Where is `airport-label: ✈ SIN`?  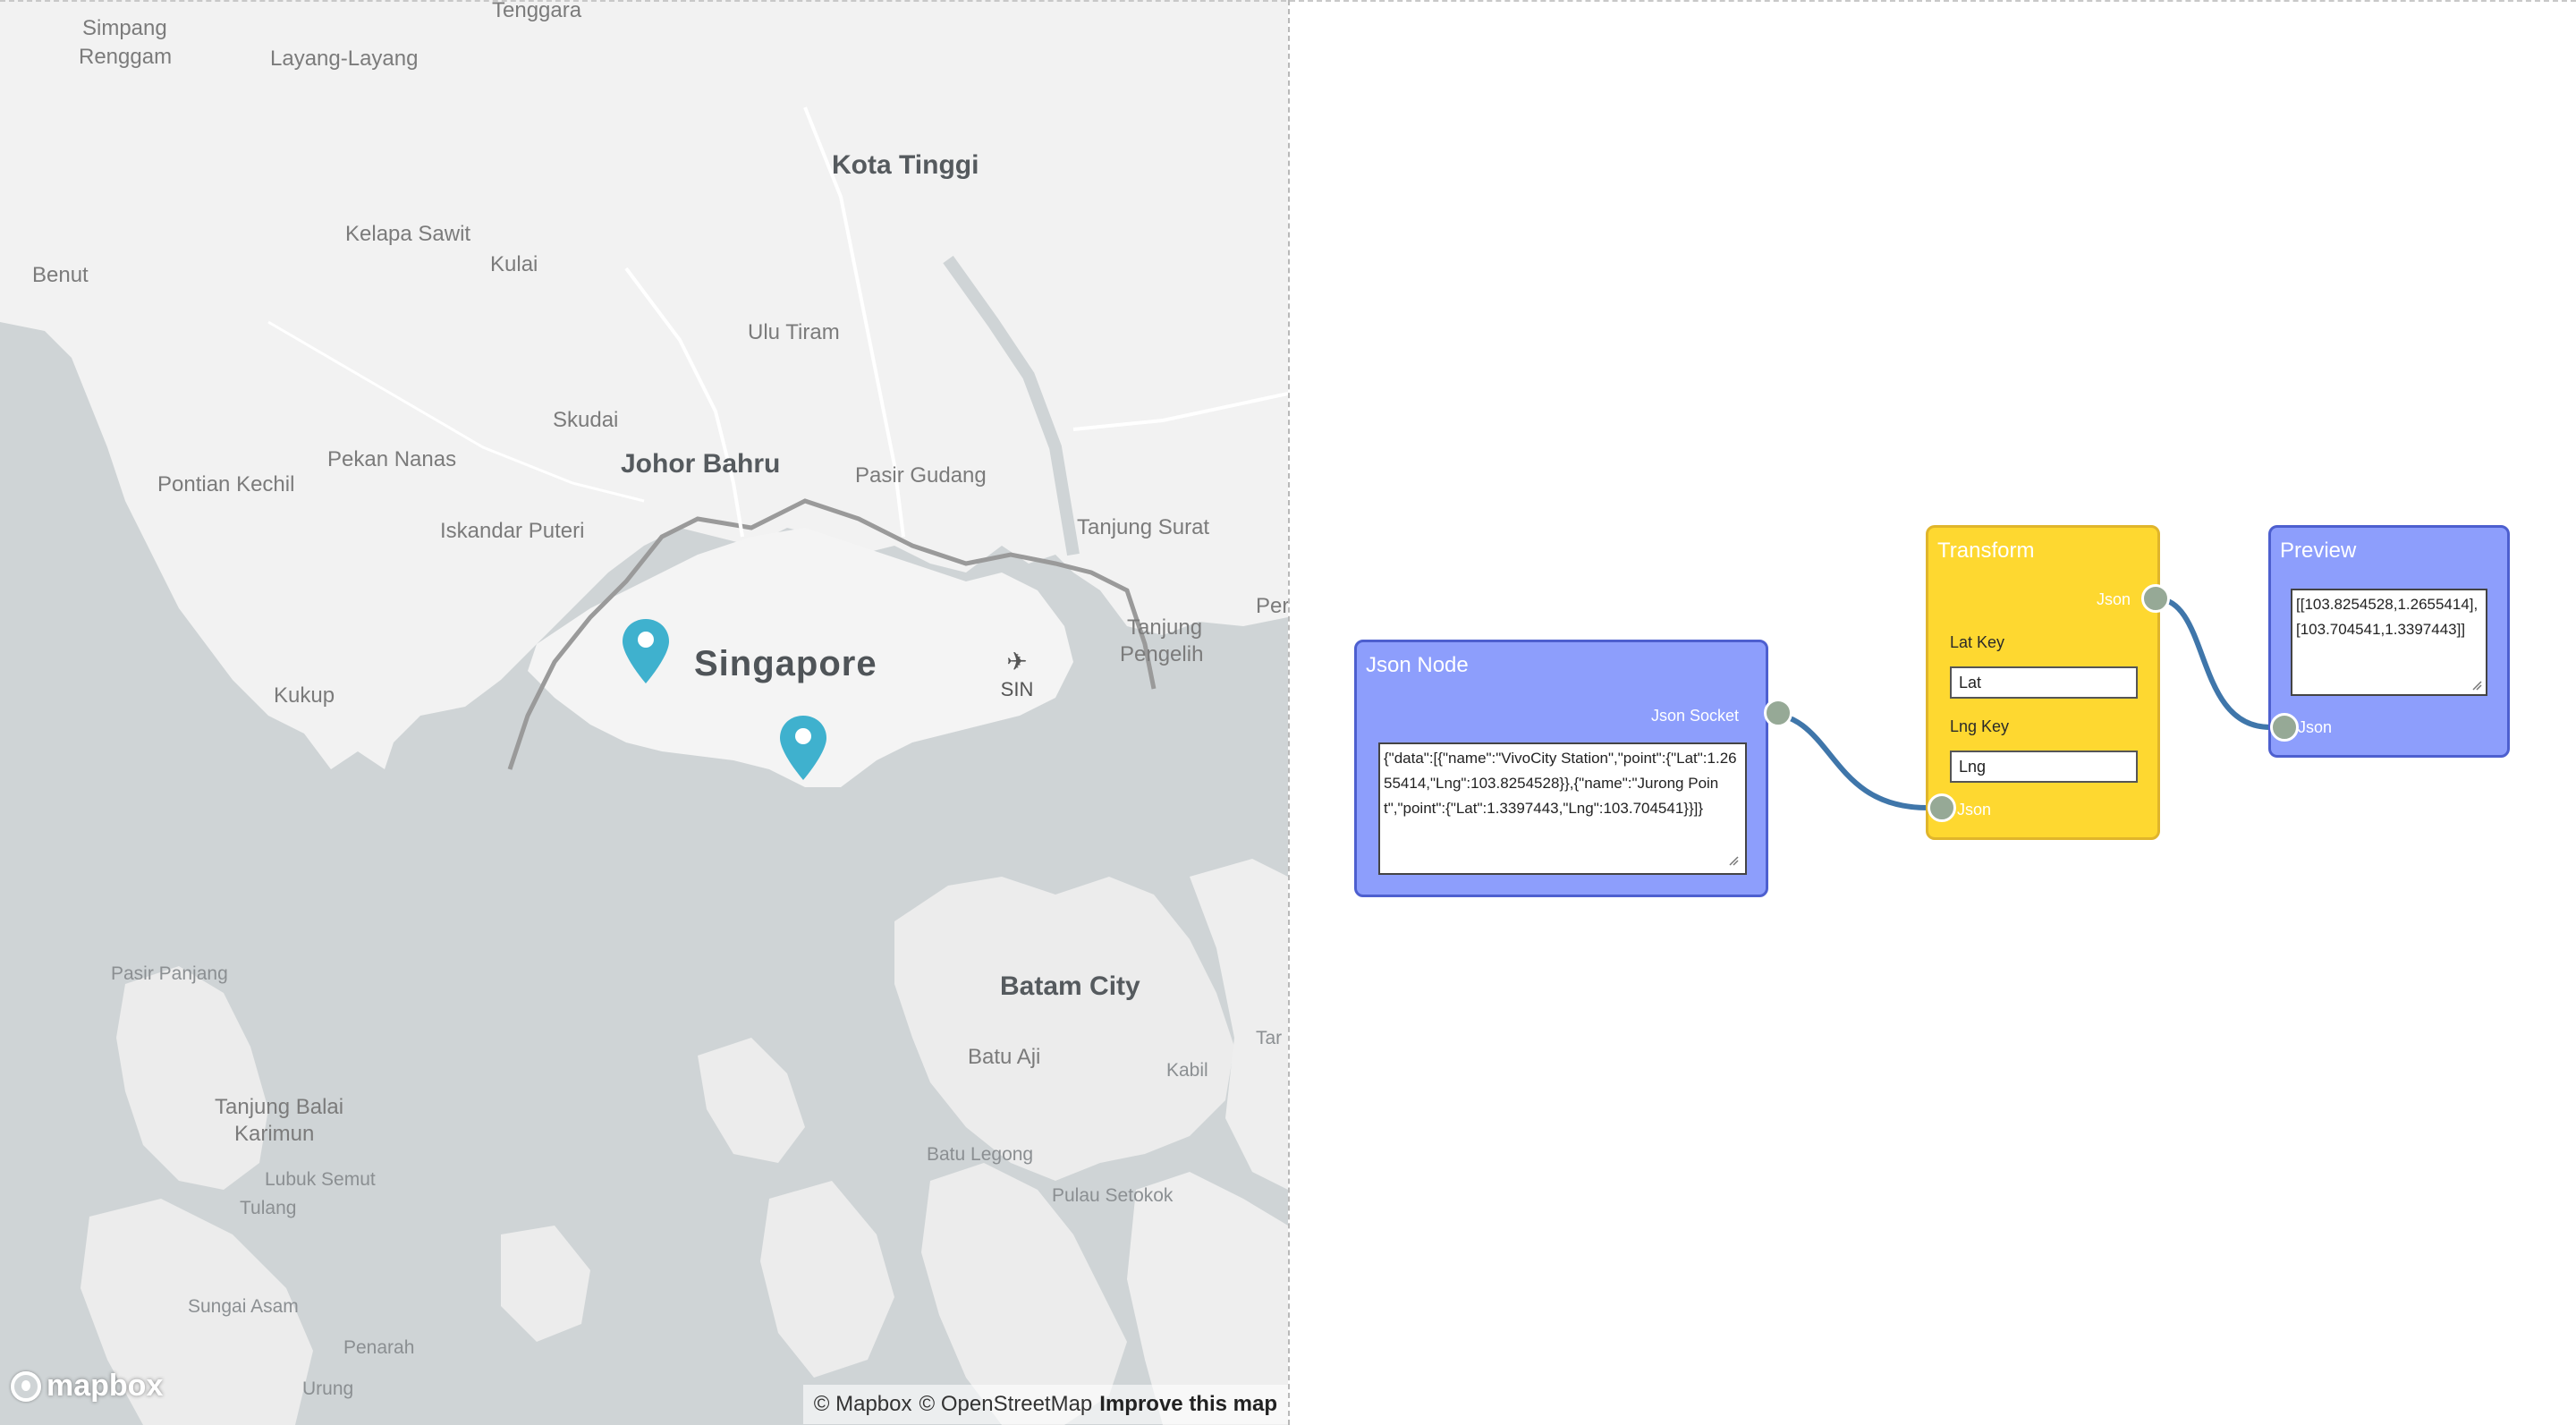
airport-label: ✈ SIN is located at coordinates (1017, 675).